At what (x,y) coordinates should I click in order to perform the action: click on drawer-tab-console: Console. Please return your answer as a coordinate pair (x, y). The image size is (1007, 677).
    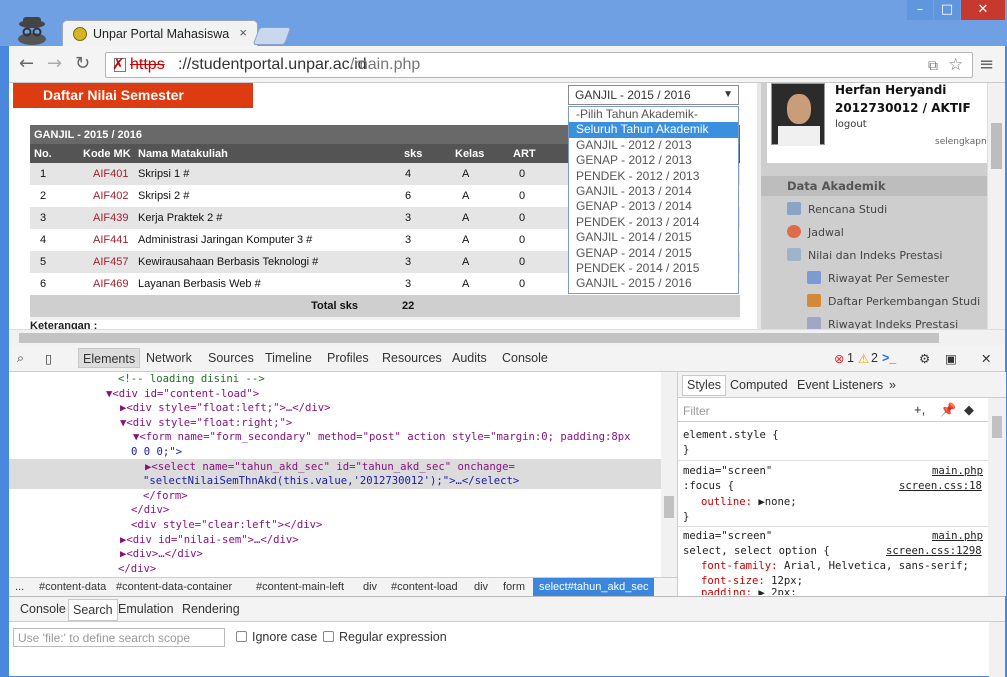
    Looking at the image, I should click on (43, 609).